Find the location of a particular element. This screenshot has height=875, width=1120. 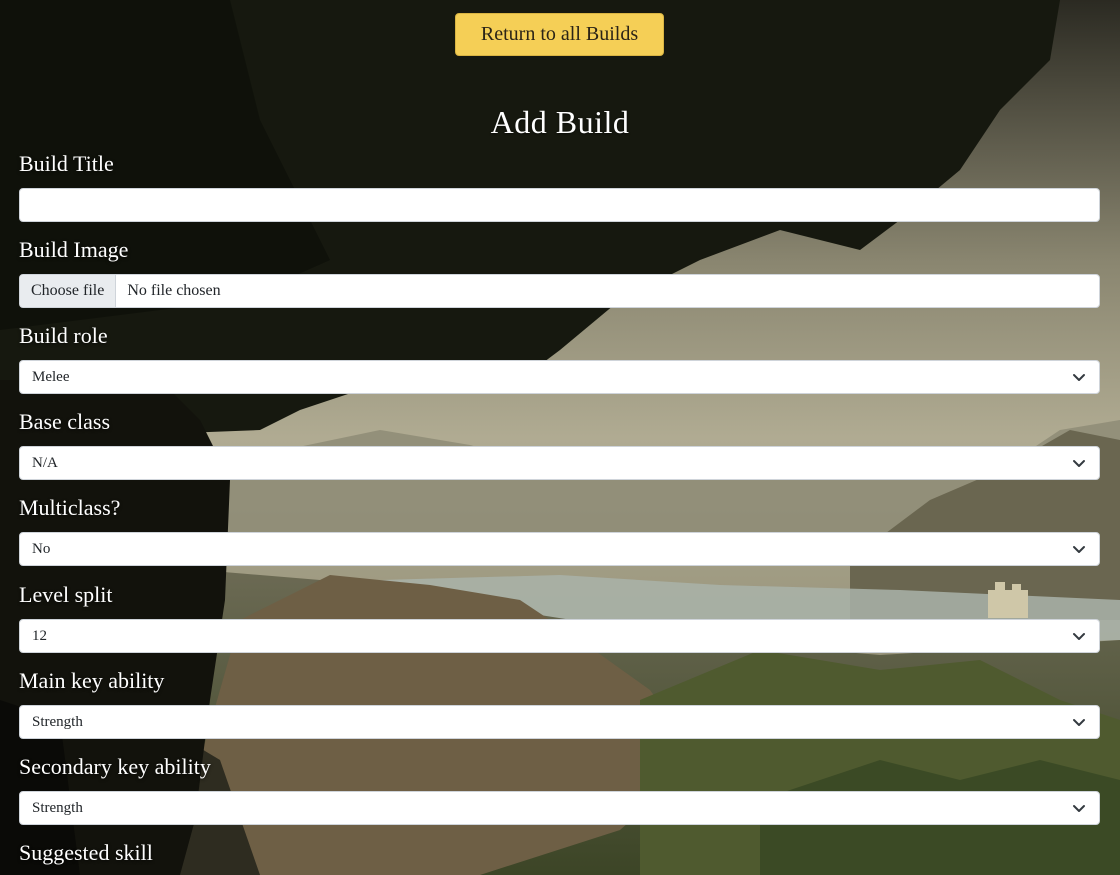

level-split-value: 12 is located at coordinates (39, 635).